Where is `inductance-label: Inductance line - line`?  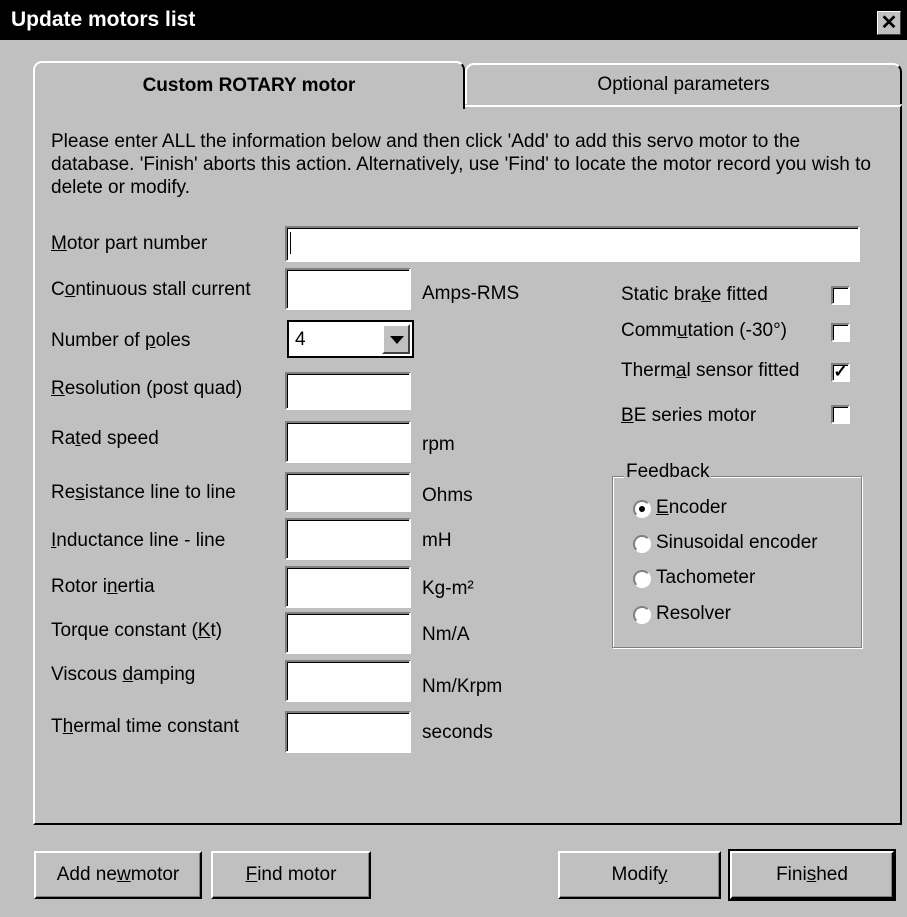
inductance-label: Inductance line - line is located at coordinates (138, 540).